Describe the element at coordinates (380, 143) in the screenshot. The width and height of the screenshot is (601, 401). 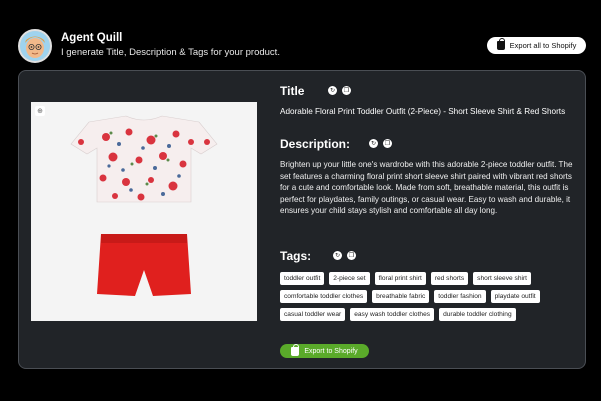
I see `description-actions: ↻ ❐` at that location.